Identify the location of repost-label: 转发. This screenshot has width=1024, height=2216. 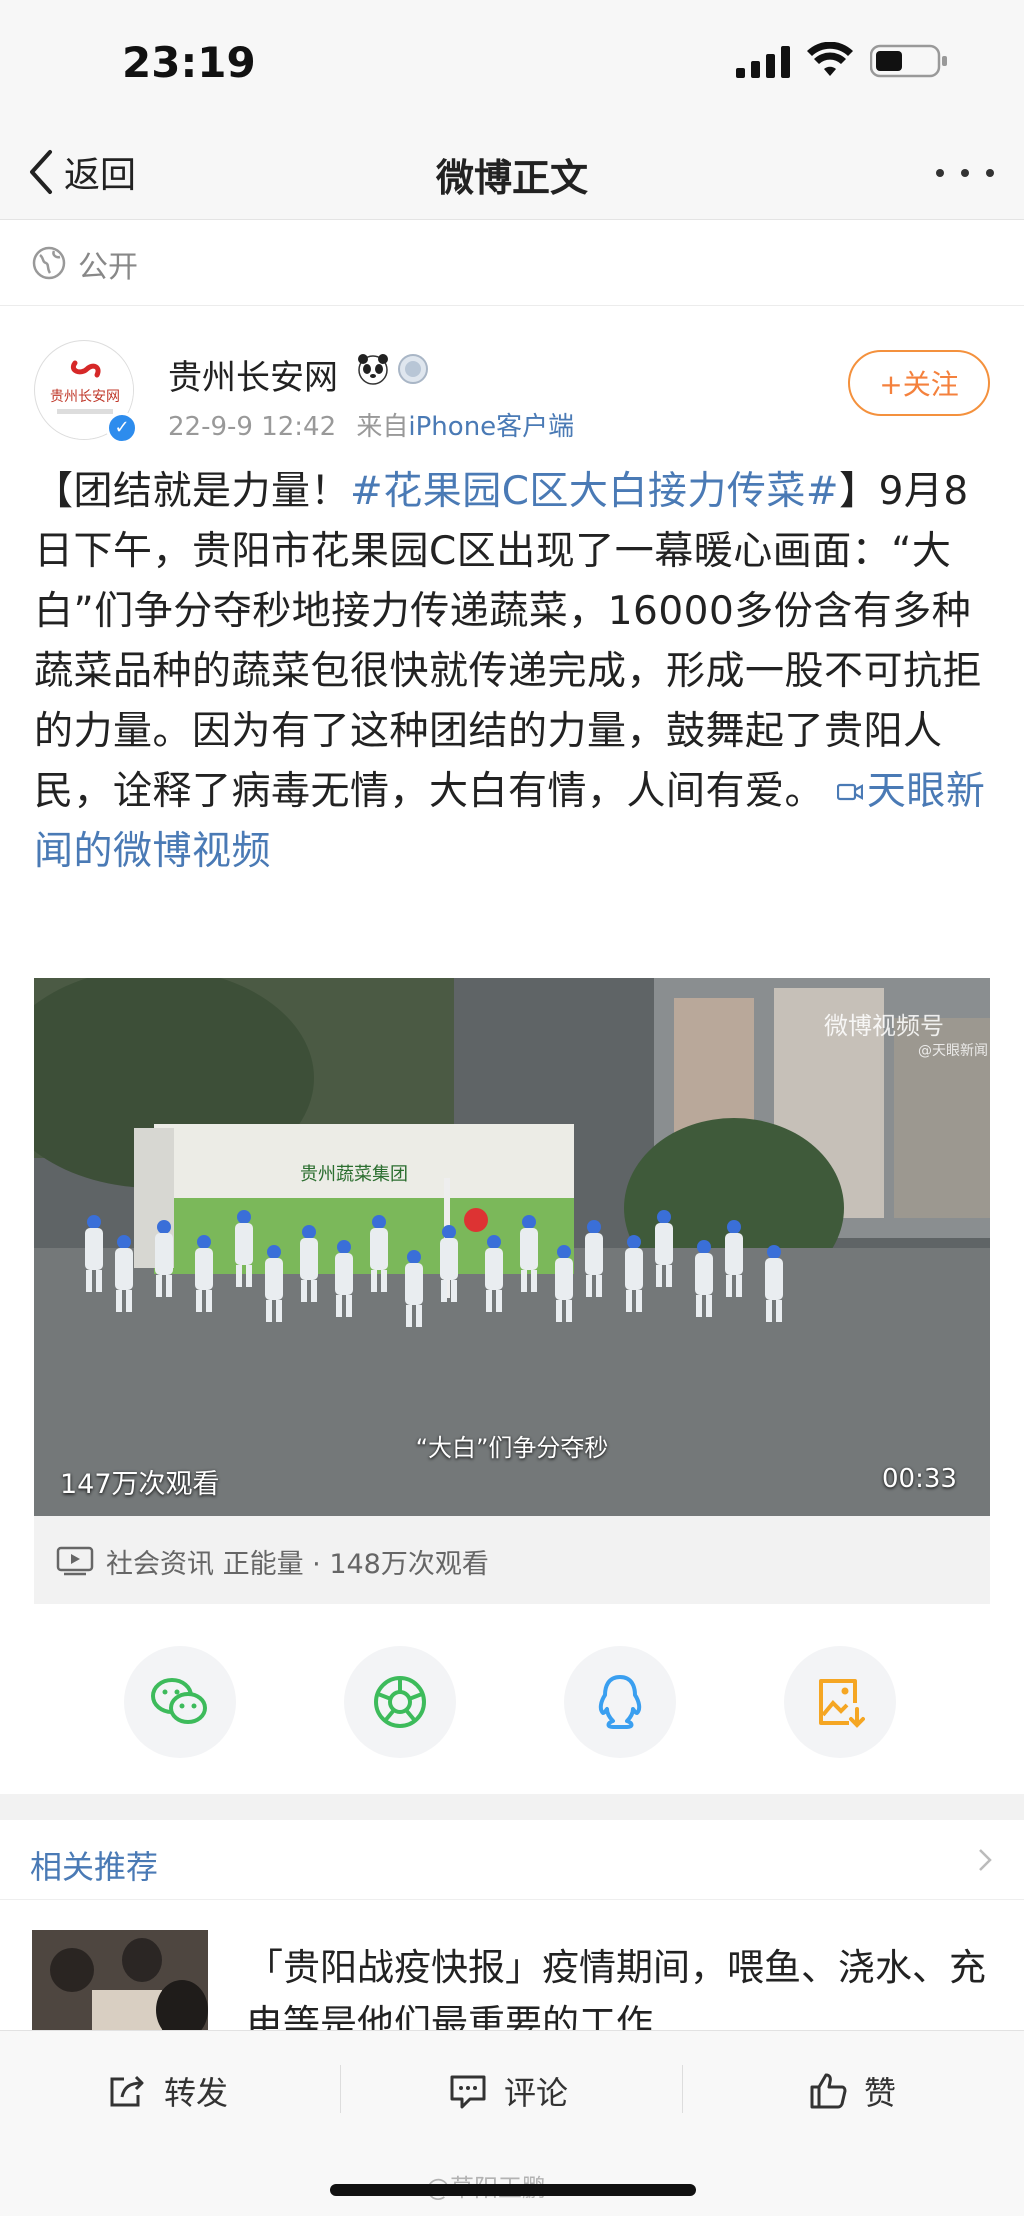
(196, 2093).